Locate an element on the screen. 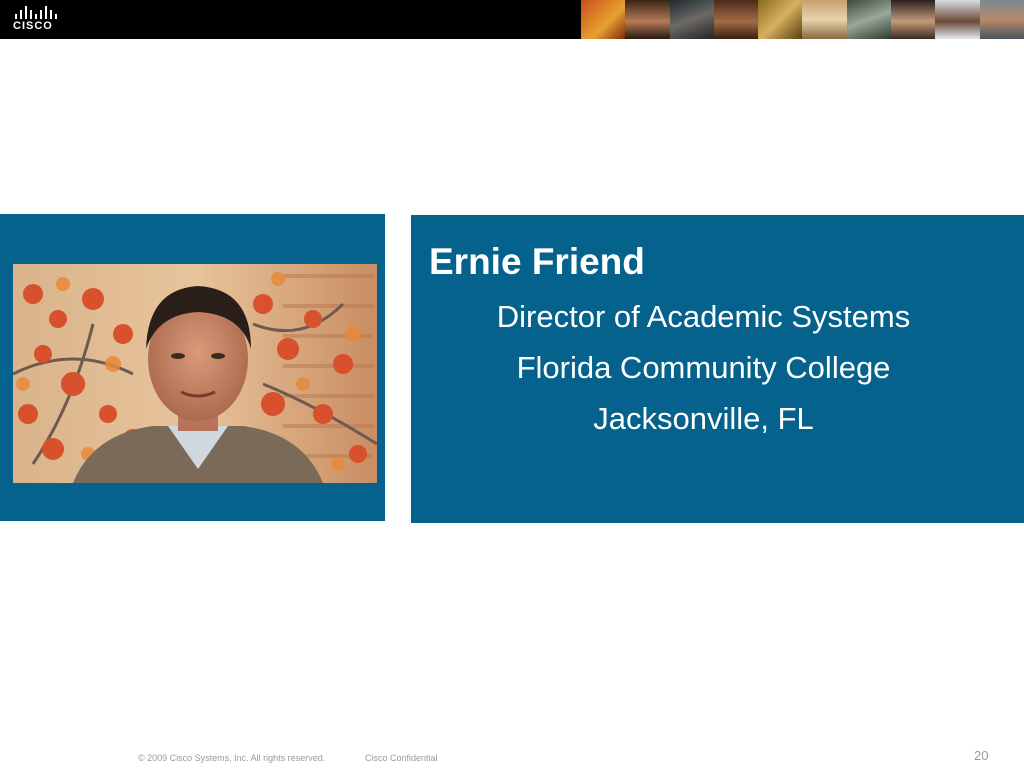  cisco-bars-icon is located at coordinates (36, 12).